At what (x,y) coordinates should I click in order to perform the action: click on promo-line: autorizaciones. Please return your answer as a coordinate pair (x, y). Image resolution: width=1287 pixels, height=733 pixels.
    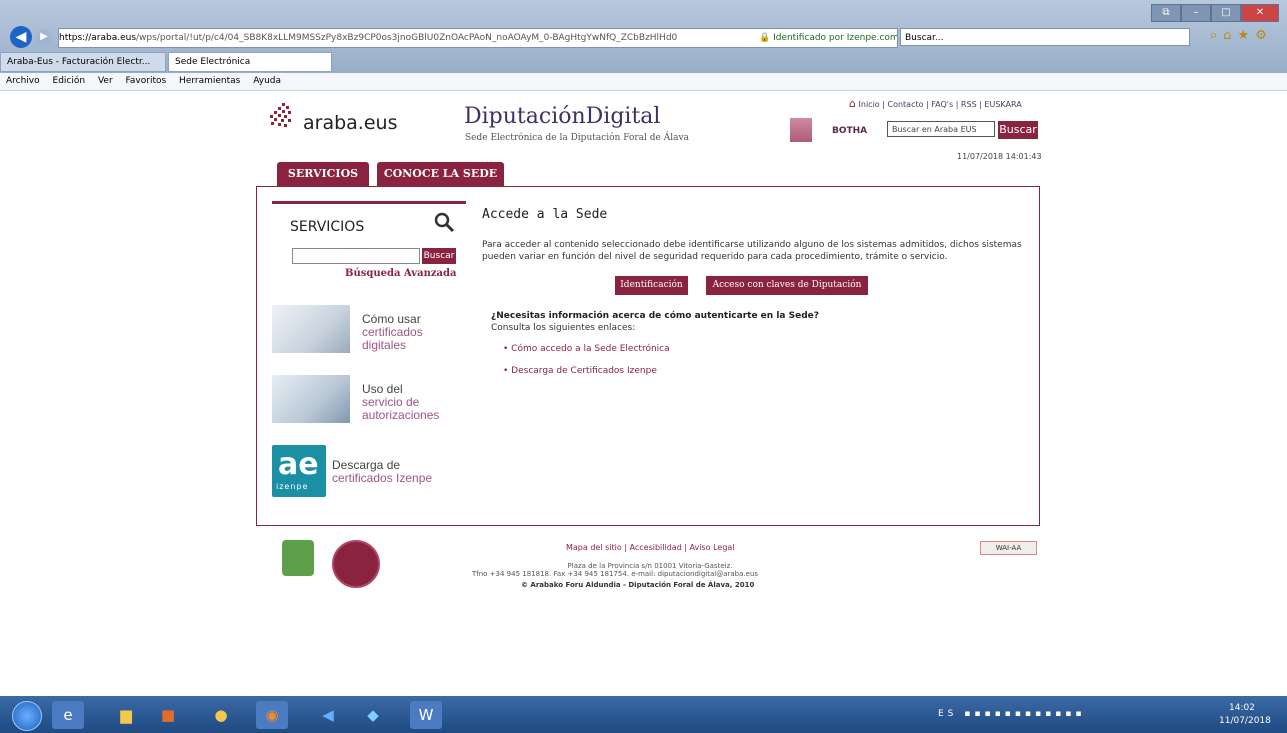
    Looking at the image, I should click on (401, 415).